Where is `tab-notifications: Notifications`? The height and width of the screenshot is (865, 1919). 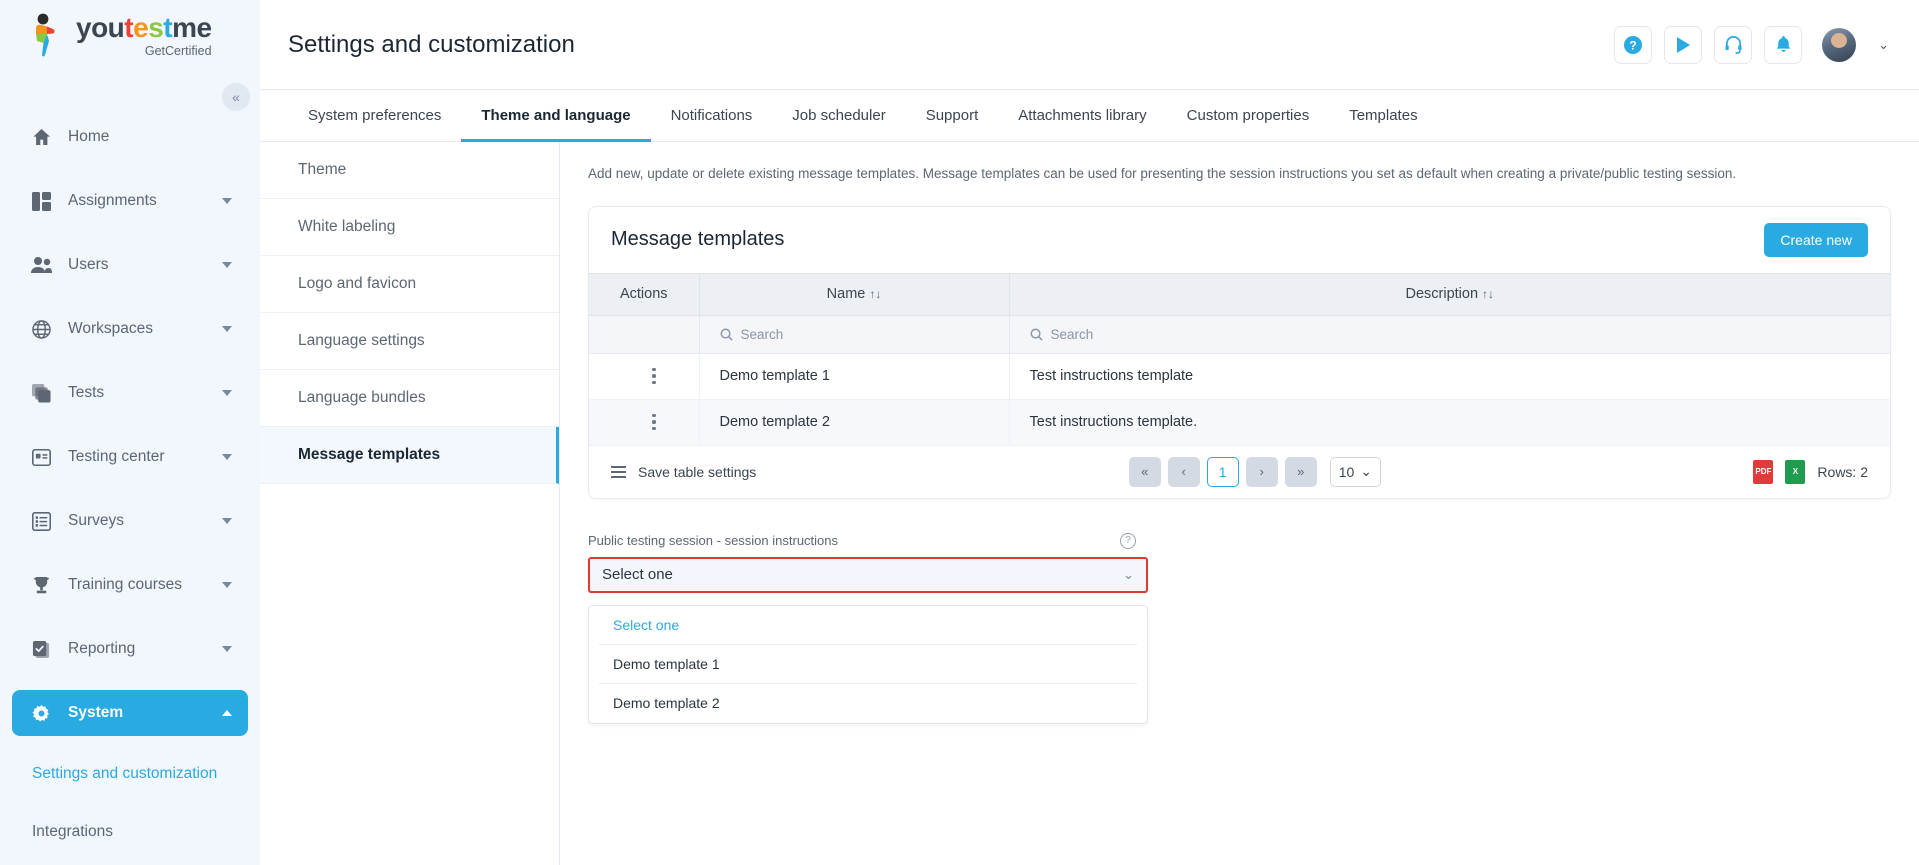
tab-notifications: Notifications is located at coordinates (712, 116).